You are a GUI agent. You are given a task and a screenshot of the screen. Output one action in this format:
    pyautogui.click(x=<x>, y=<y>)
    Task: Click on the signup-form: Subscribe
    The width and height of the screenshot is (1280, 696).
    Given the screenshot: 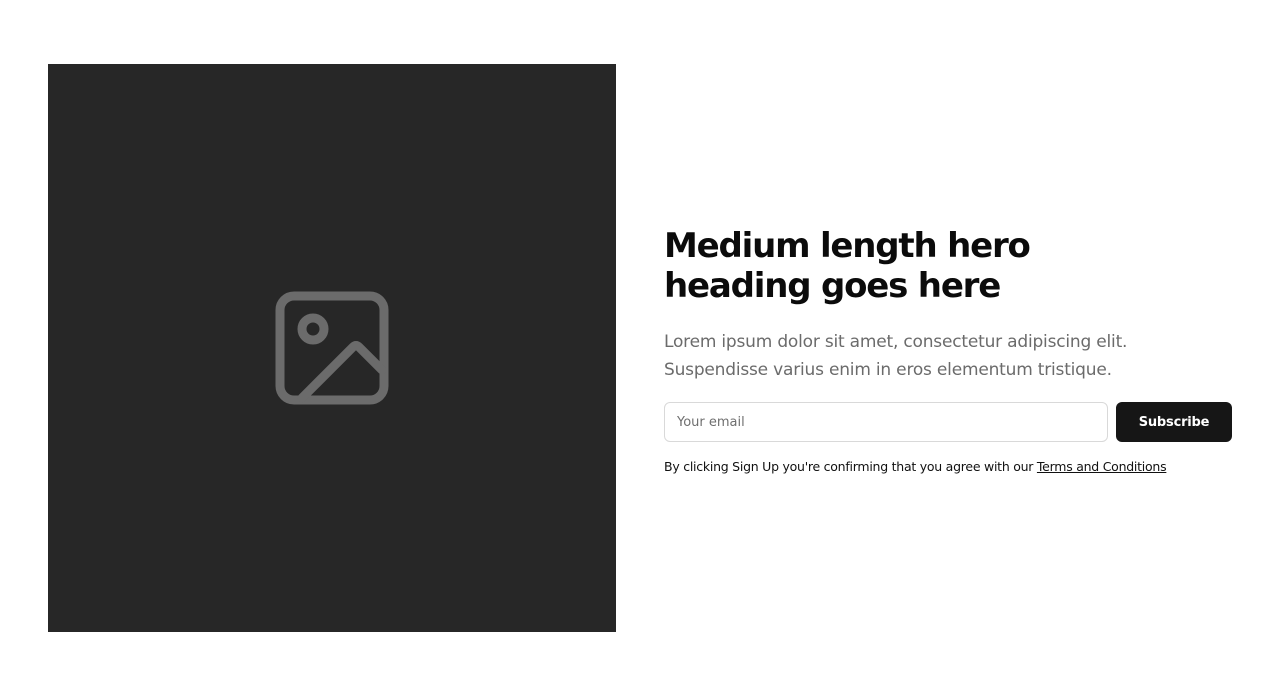 What is the action you would take?
    pyautogui.click(x=948, y=422)
    